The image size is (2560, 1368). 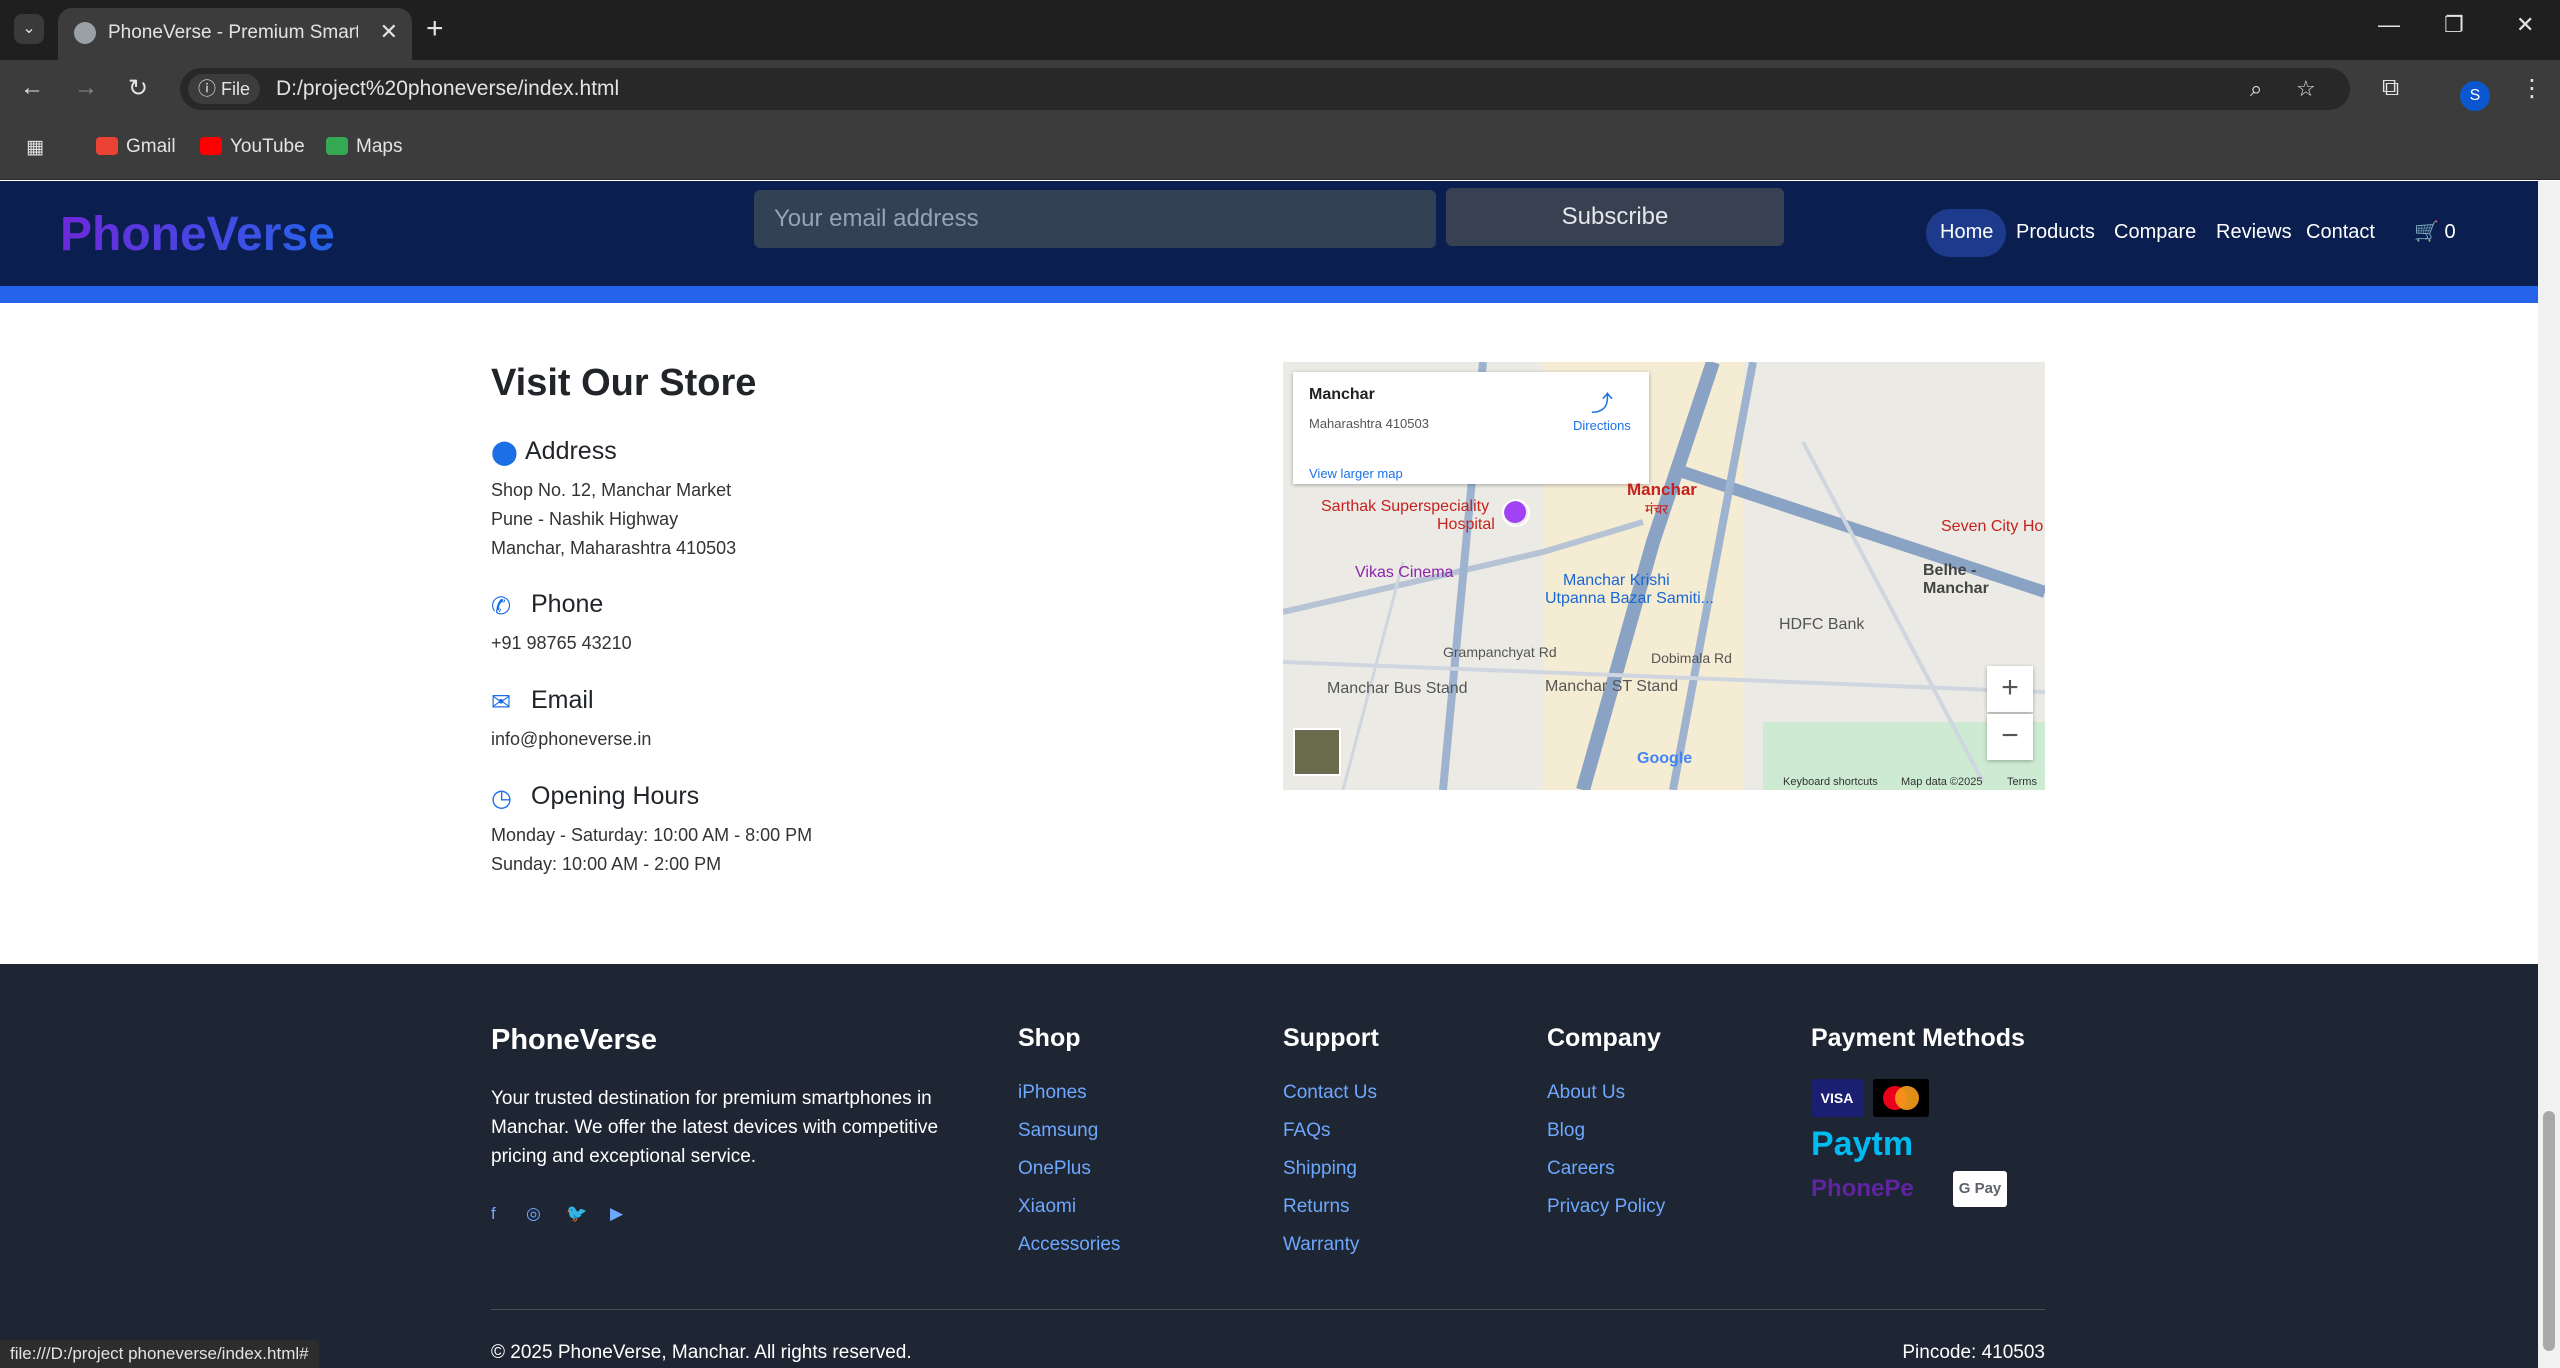 I want to click on scrollbar-thumb, so click(x=2549, y=1231).